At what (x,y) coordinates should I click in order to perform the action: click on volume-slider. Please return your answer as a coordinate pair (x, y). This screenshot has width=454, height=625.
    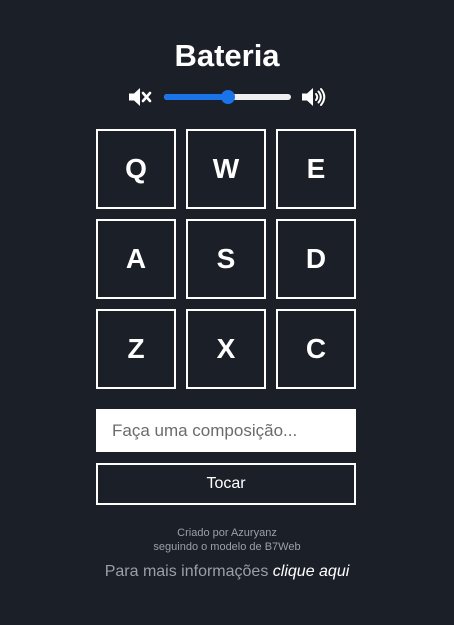
    Looking at the image, I should click on (227, 97).